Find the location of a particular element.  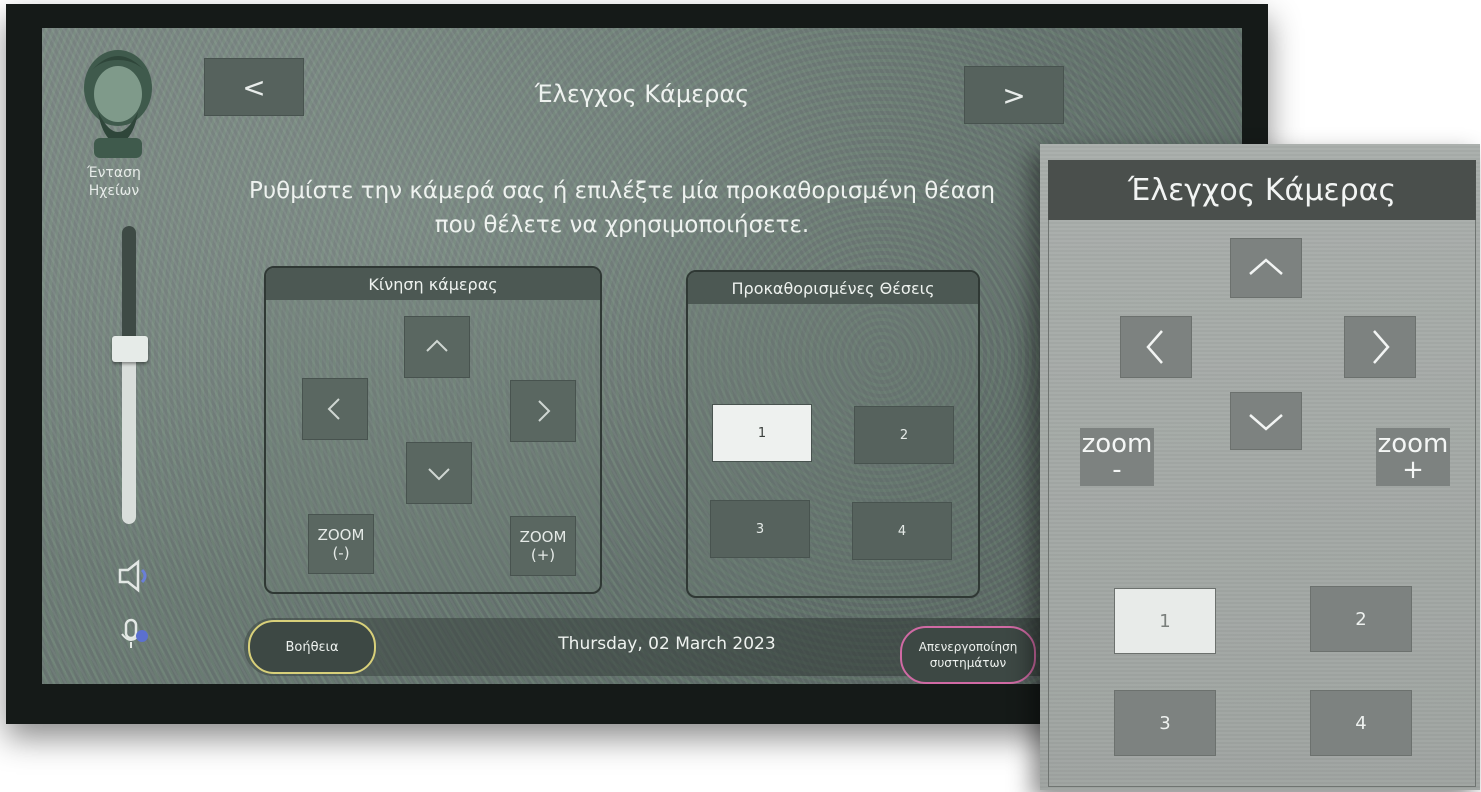

preset-4-button: 4 is located at coordinates (902, 531).